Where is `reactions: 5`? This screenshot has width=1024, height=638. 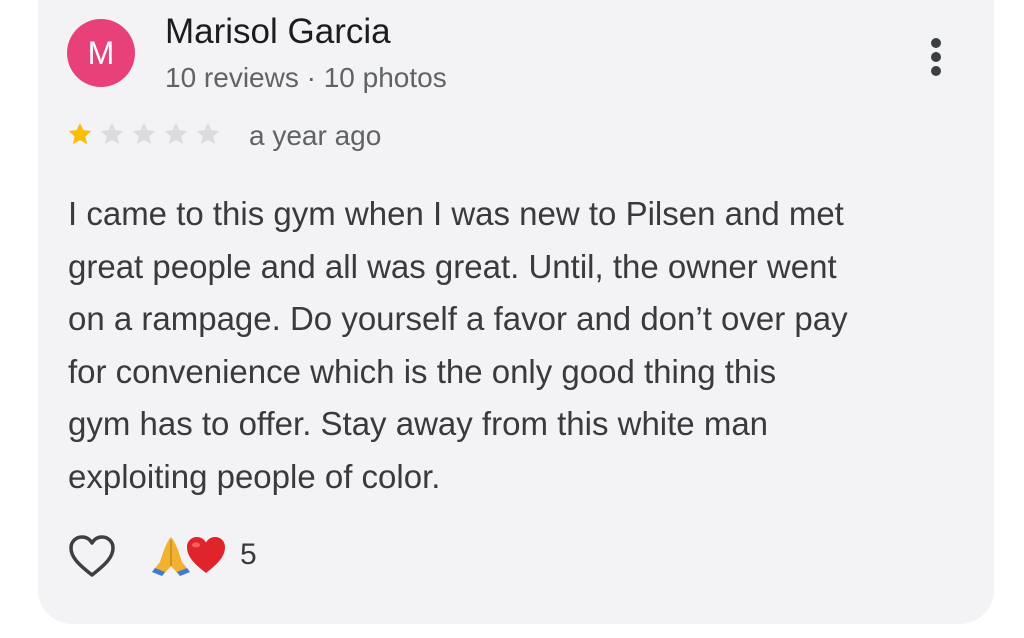 reactions: 5 is located at coordinates (202, 555).